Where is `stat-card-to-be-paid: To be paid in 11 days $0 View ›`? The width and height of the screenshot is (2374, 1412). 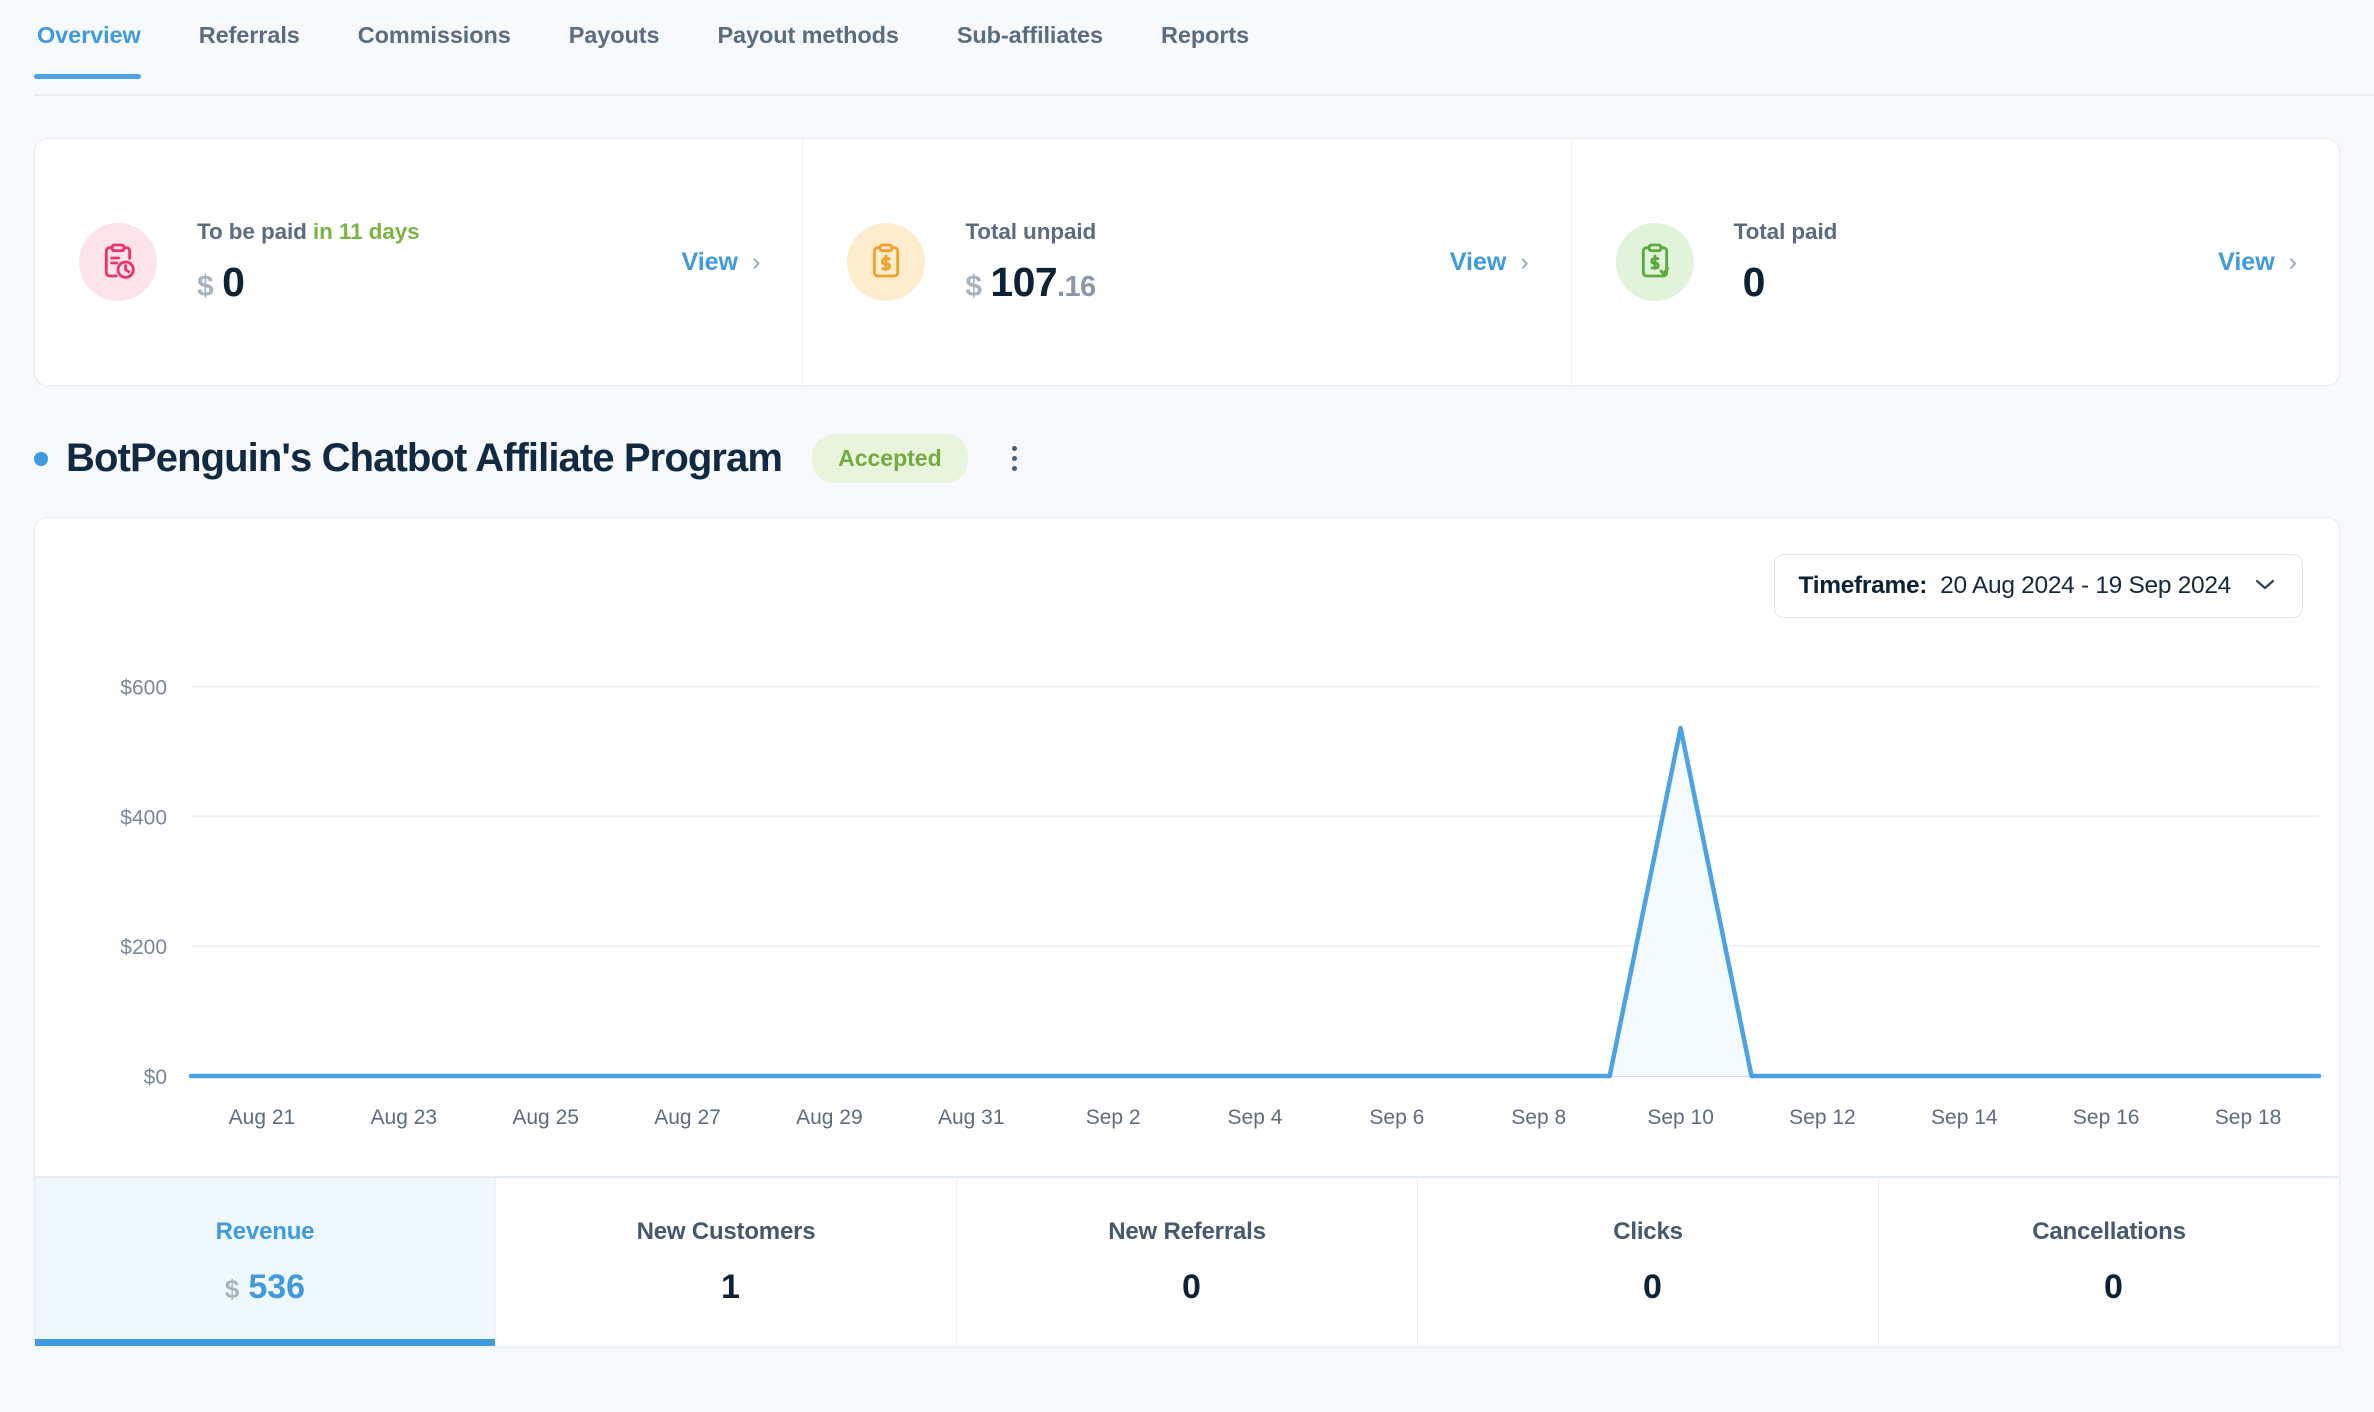
stat-card-to-be-paid: To be paid in 11 days $0 View › is located at coordinates (419, 262).